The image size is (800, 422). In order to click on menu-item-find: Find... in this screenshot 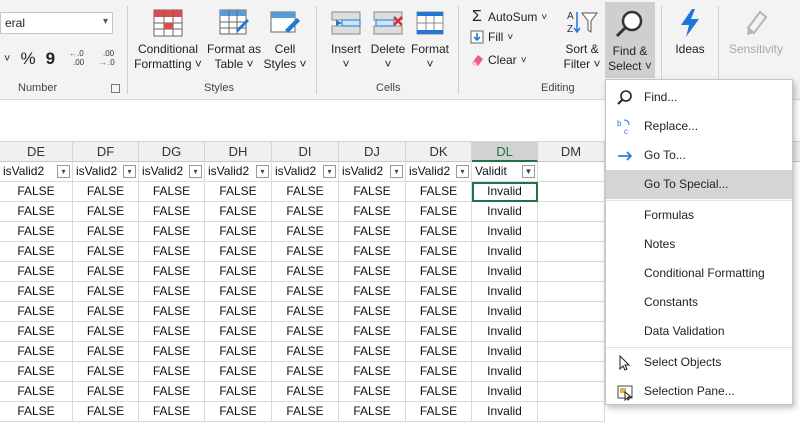, I will do `click(699, 97)`.